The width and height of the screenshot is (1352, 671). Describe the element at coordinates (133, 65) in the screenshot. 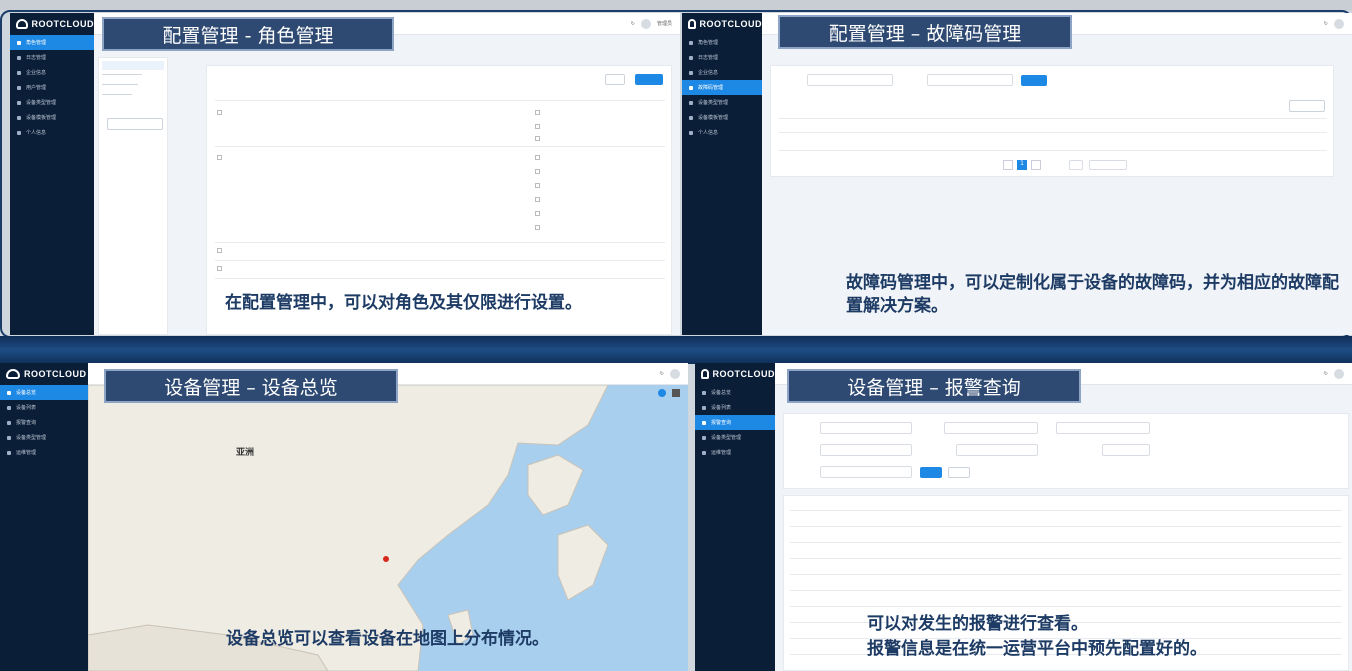

I see `role-list-item-active` at that location.